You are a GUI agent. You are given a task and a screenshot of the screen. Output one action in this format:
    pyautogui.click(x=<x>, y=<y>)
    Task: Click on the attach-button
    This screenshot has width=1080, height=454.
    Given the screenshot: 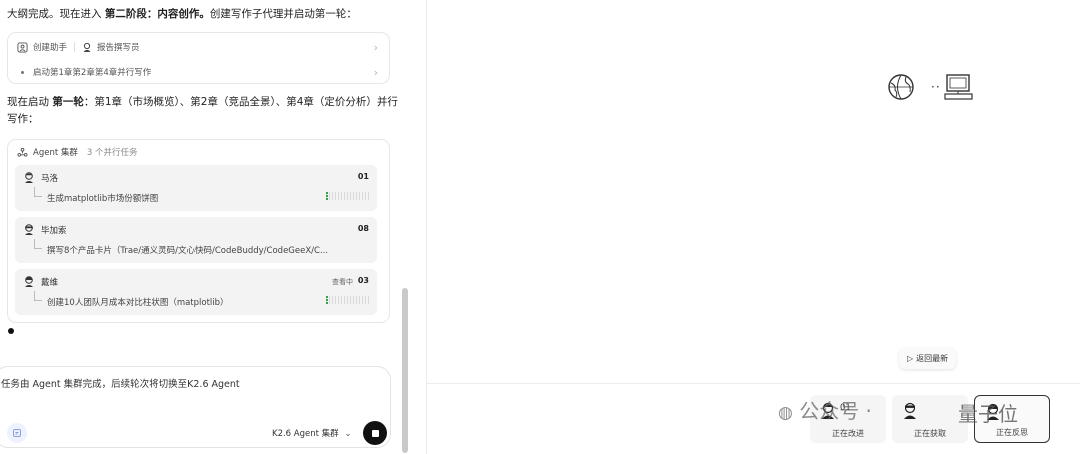 What is the action you would take?
    pyautogui.click(x=17, y=433)
    